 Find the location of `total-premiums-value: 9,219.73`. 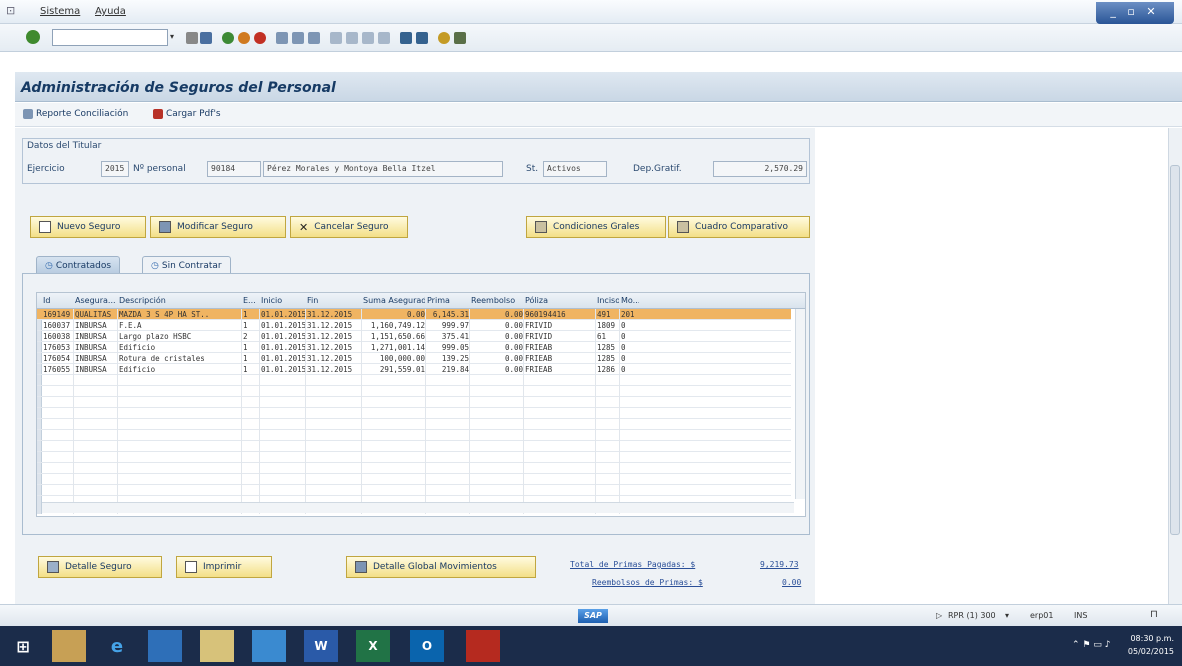

total-premiums-value: 9,219.73 is located at coordinates (779, 564).